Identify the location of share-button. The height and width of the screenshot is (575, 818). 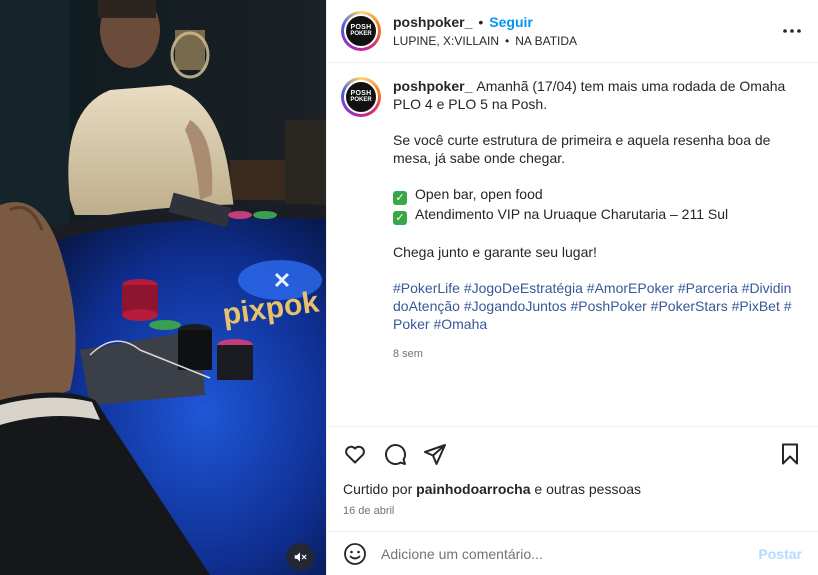
(435, 454).